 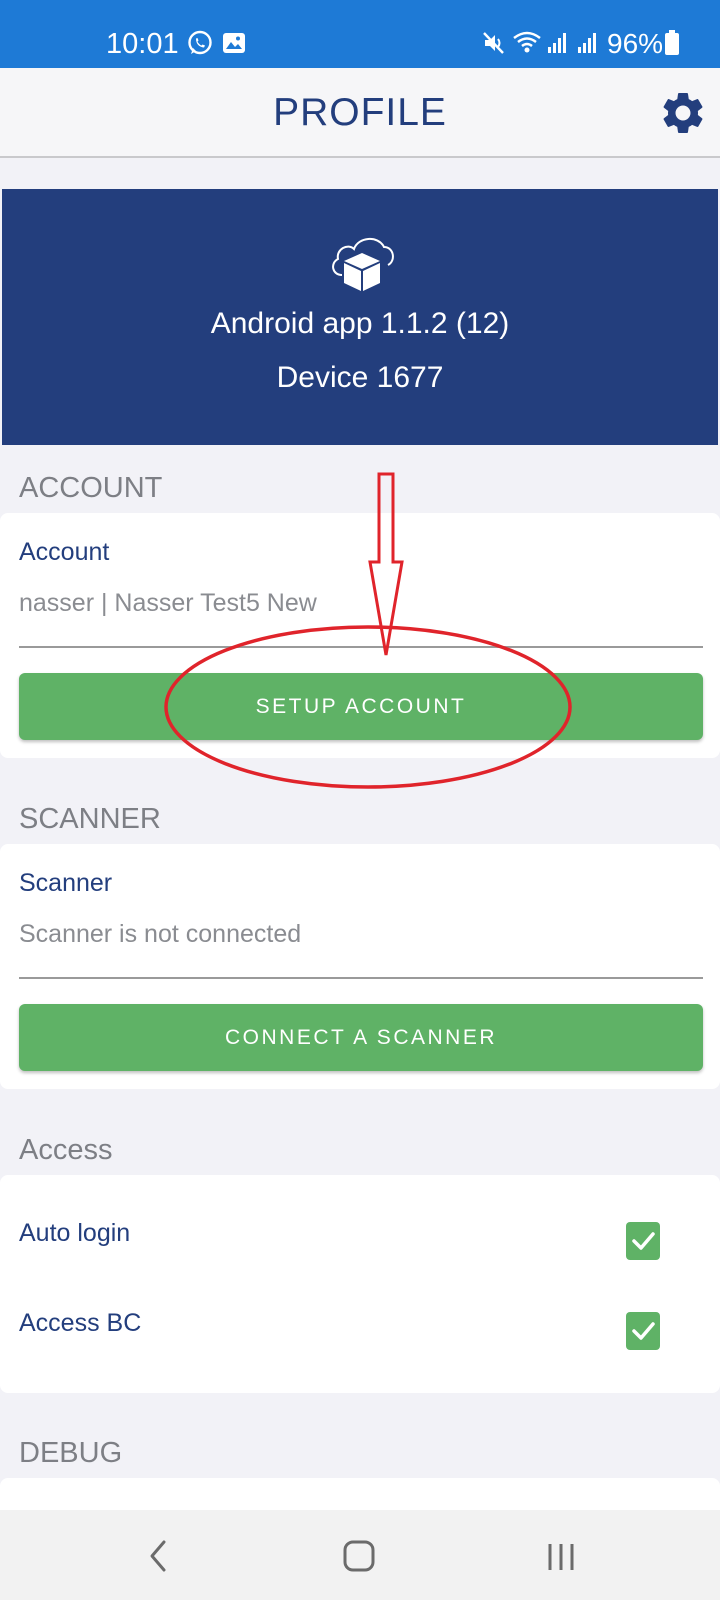 I want to click on scanner-field-label: Scanner, so click(x=66, y=883).